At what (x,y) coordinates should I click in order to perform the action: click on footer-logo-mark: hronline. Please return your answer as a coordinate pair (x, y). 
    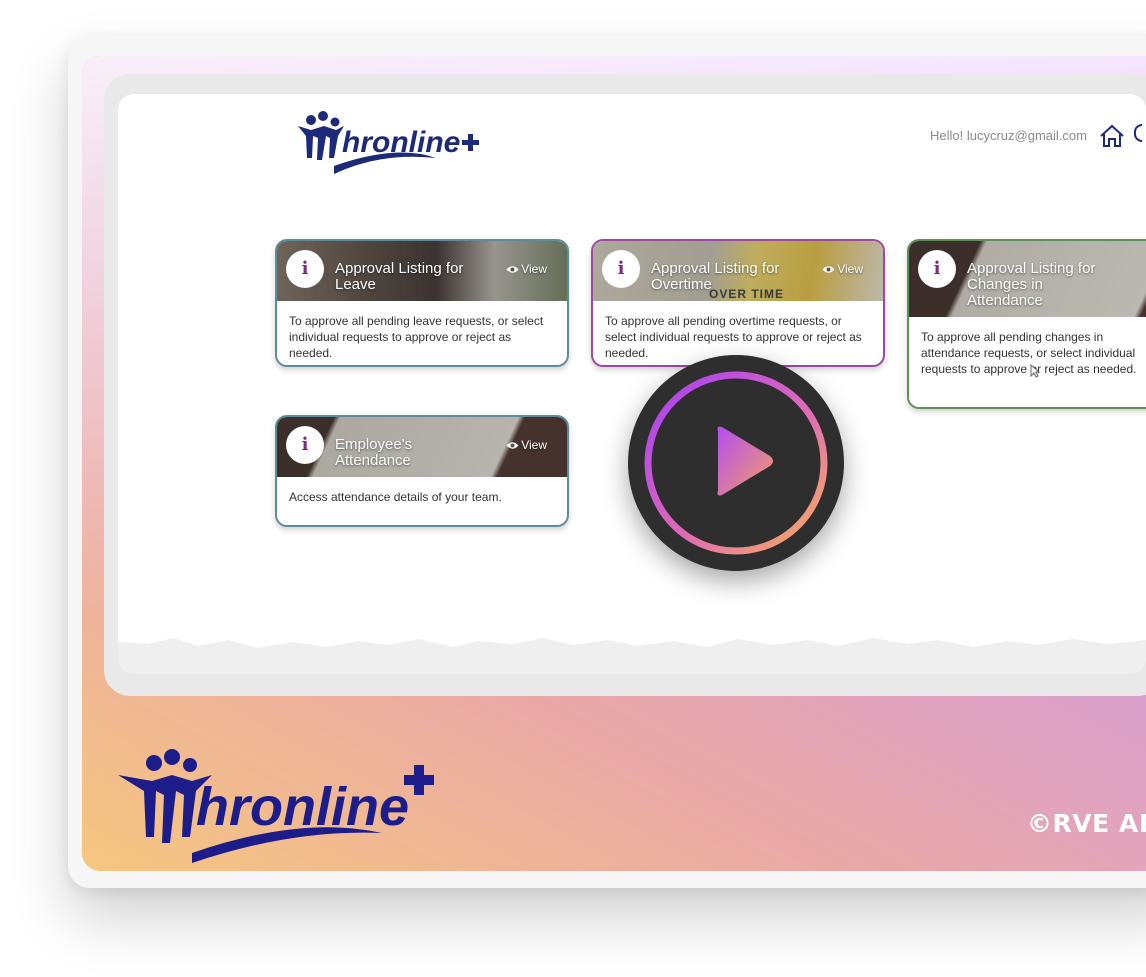
    Looking at the image, I should click on (276, 806).